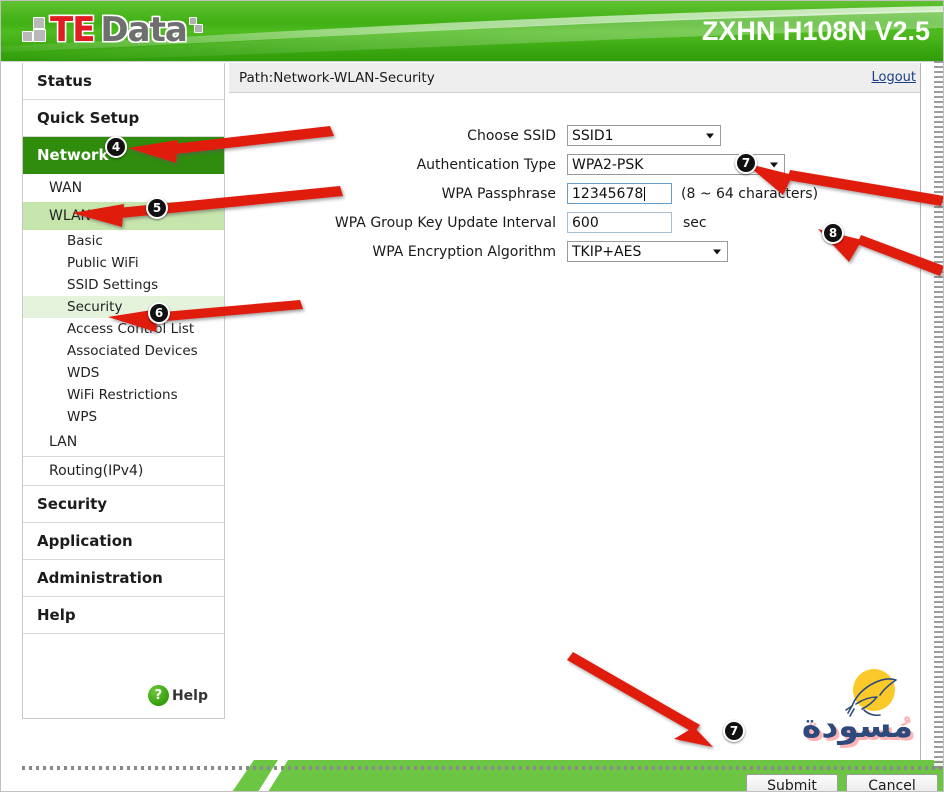  I want to click on sidebar-item-wps: WPS, so click(123, 417).